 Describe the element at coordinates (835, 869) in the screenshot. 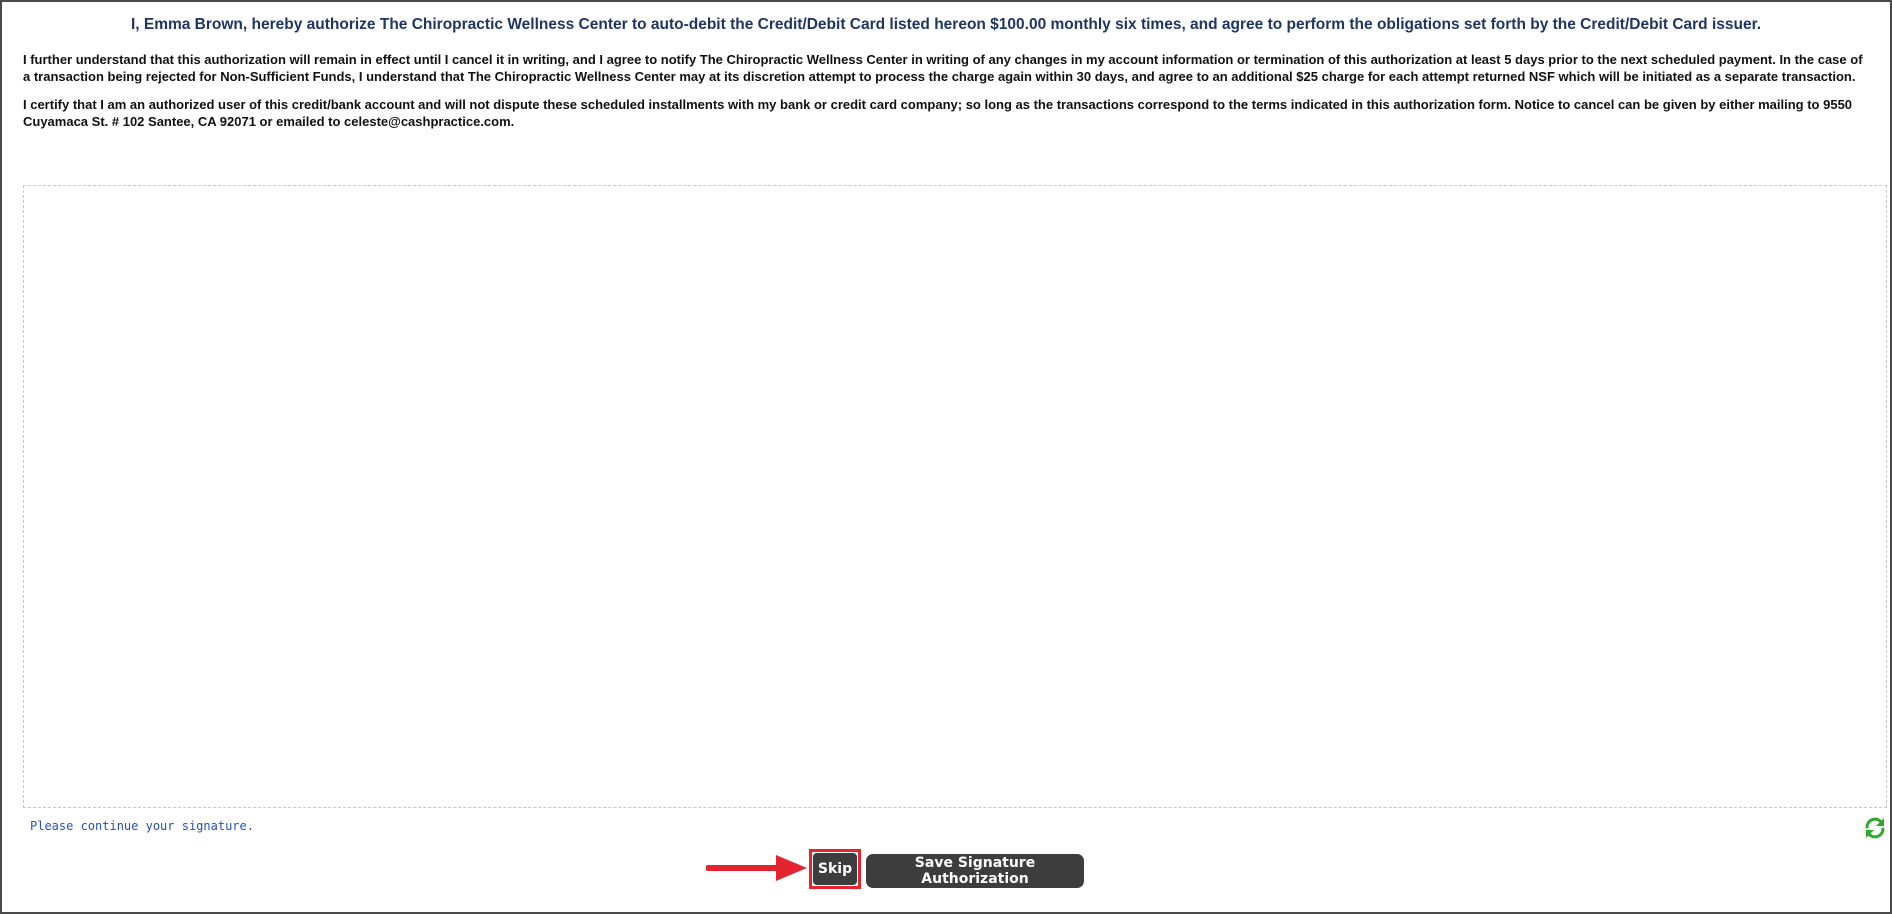

I see `skip-button: Skip` at that location.